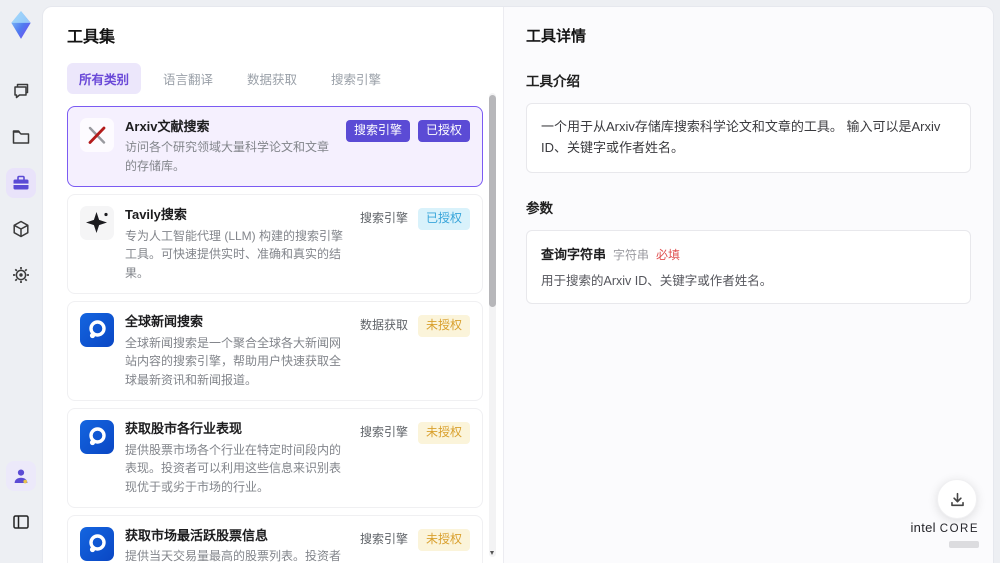 The height and width of the screenshot is (563, 1000). Describe the element at coordinates (156, 215) in the screenshot. I see `tool-name: Tavily搜索` at that location.